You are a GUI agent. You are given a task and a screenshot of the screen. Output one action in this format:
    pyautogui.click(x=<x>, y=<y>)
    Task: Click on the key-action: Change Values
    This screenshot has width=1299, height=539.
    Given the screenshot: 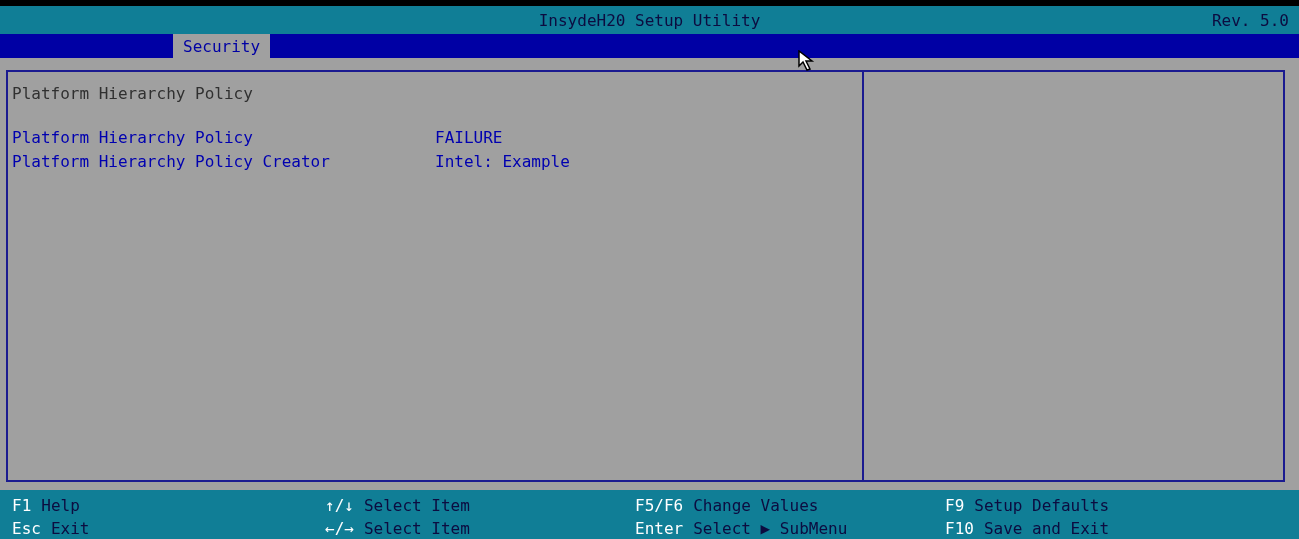 What is the action you would take?
    pyautogui.click(x=756, y=505)
    